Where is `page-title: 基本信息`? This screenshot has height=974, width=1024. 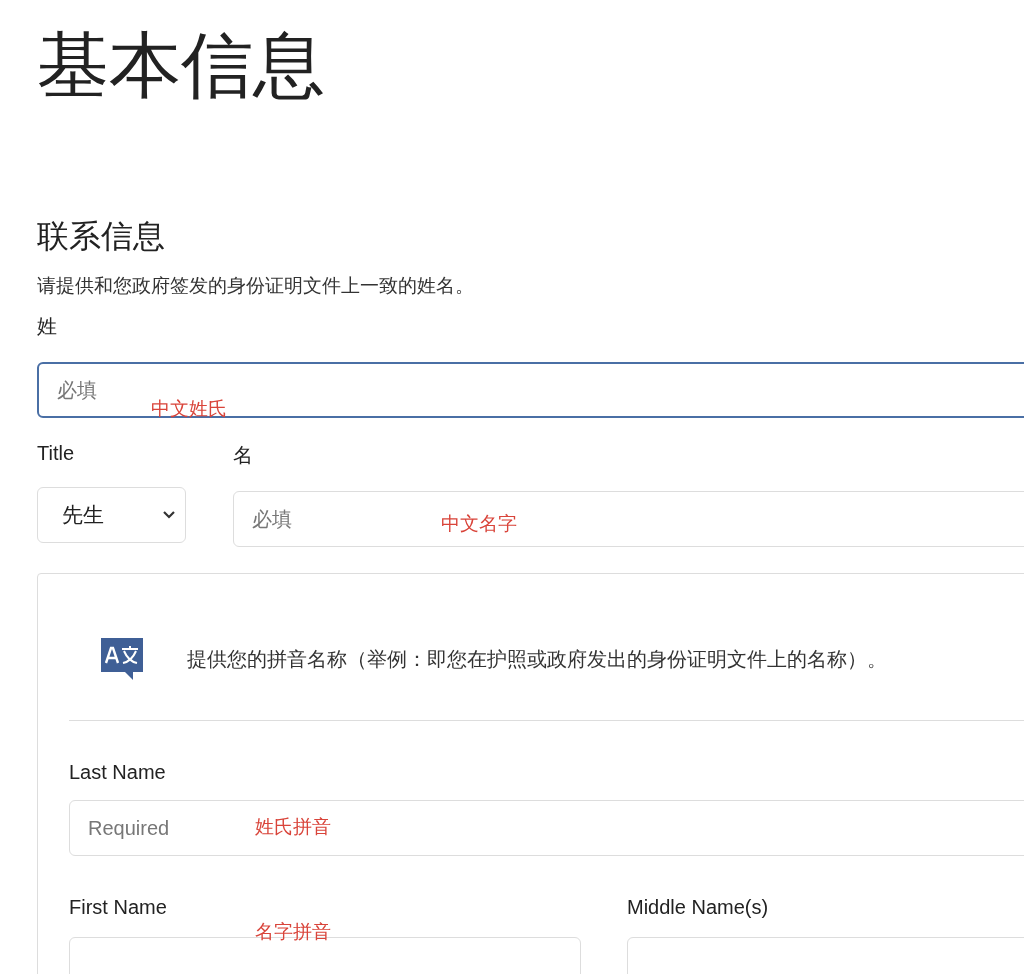 page-title: 基本信息 is located at coordinates (181, 65).